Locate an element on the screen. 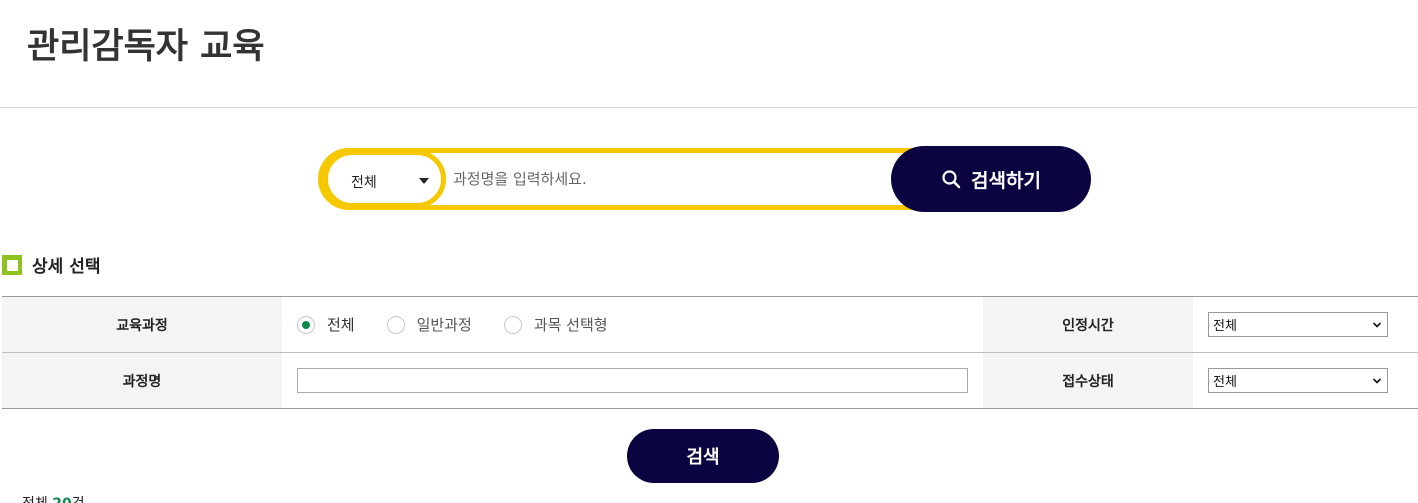 This screenshot has height=503, width=1418. detail-title: 상세 선택 is located at coordinates (66, 267).